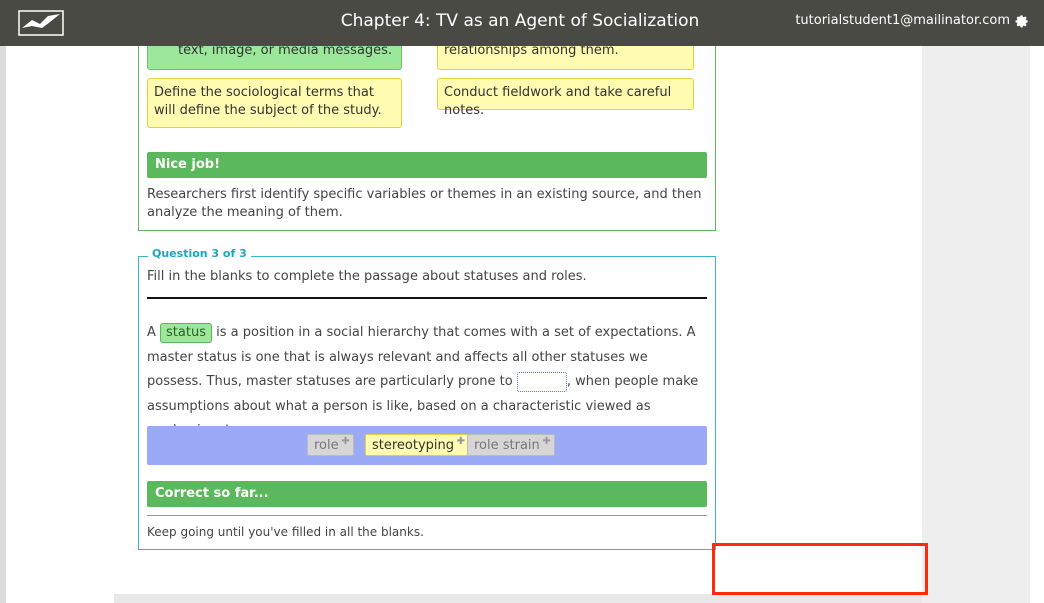 The height and width of the screenshot is (603, 1044). What do you see at coordinates (326, 445) in the screenshot?
I see `chip-label: role` at bounding box center [326, 445].